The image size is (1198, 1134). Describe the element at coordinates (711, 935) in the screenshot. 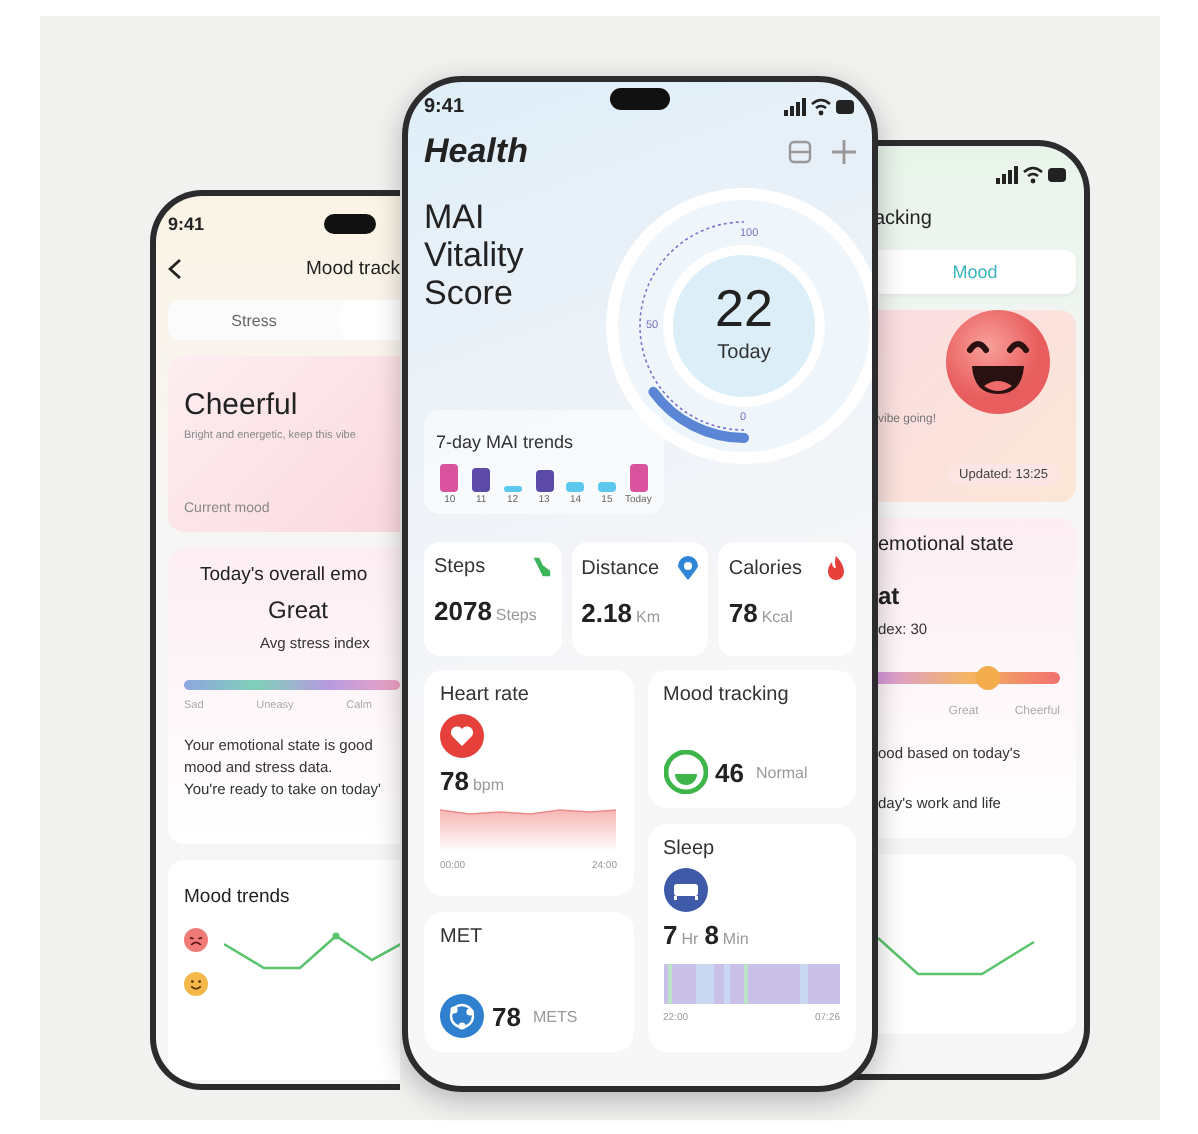

I see `sleep-minutes: 8` at that location.